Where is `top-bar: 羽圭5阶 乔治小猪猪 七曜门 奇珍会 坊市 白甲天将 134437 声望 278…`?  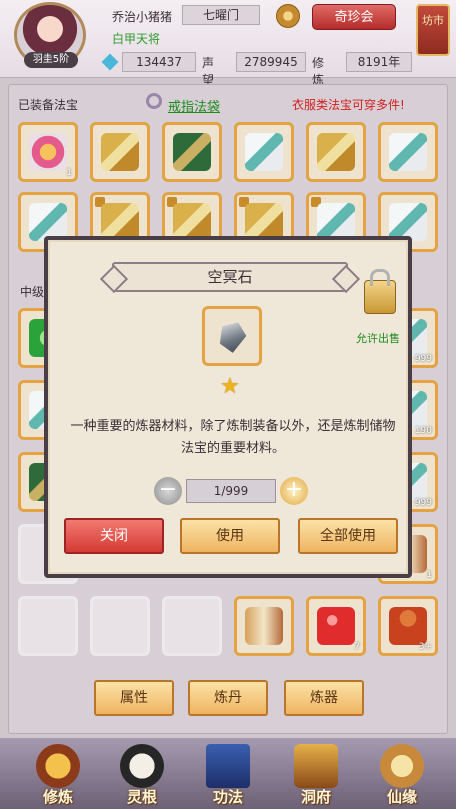 top-bar: 羽圭5阶 乔治小猪猪 七曜门 奇珍会 坊市 白甲天将 134437 声望 278… is located at coordinates (228, 43).